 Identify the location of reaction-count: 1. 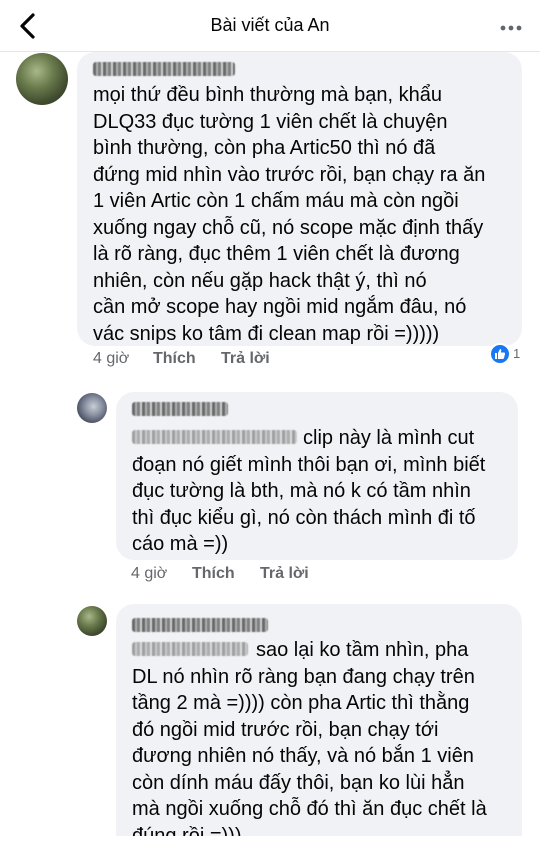
(517, 353).